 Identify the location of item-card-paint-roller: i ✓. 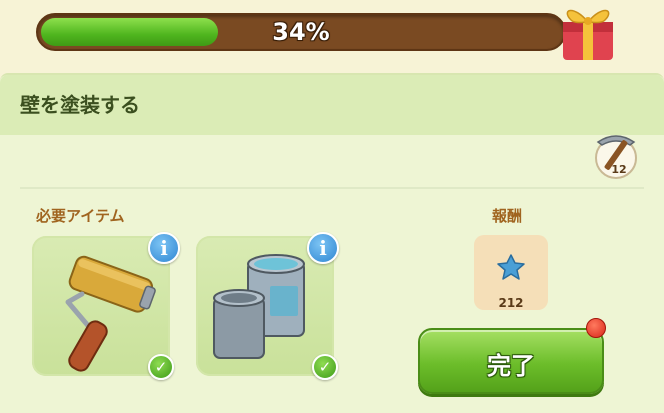
(106, 306).